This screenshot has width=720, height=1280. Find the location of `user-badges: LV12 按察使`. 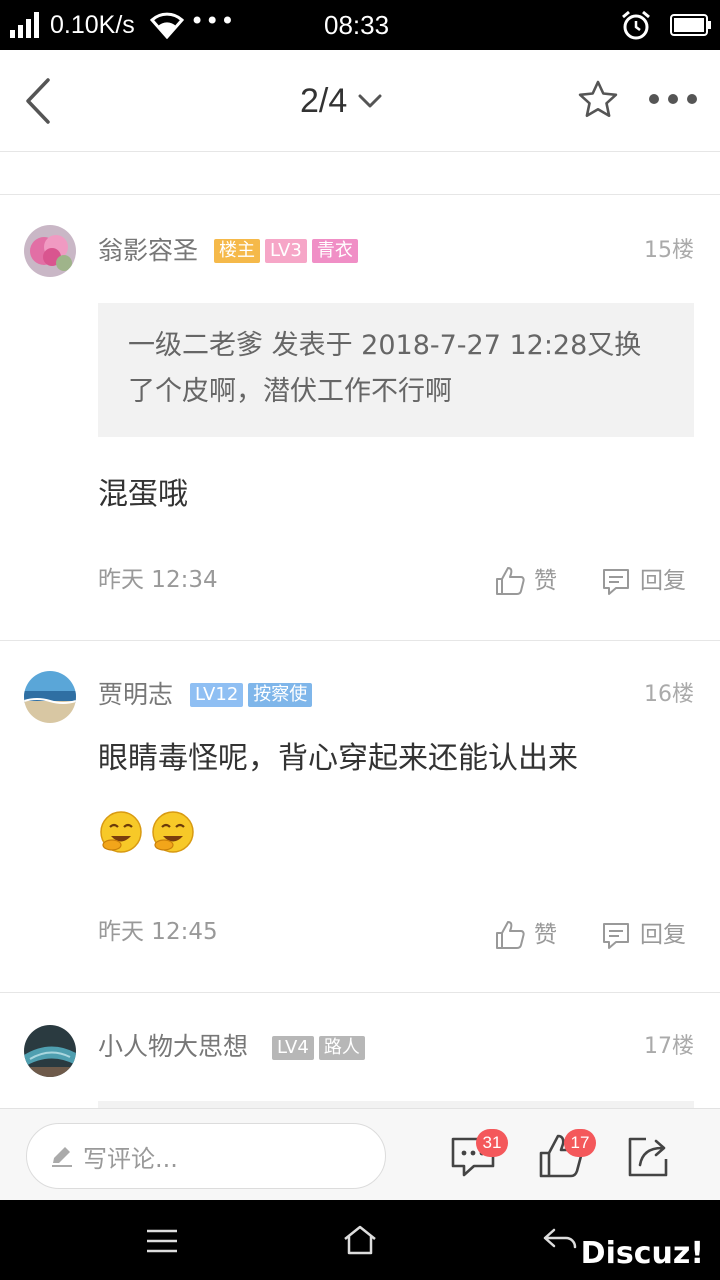

user-badges: LV12 按察使 is located at coordinates (251, 695).